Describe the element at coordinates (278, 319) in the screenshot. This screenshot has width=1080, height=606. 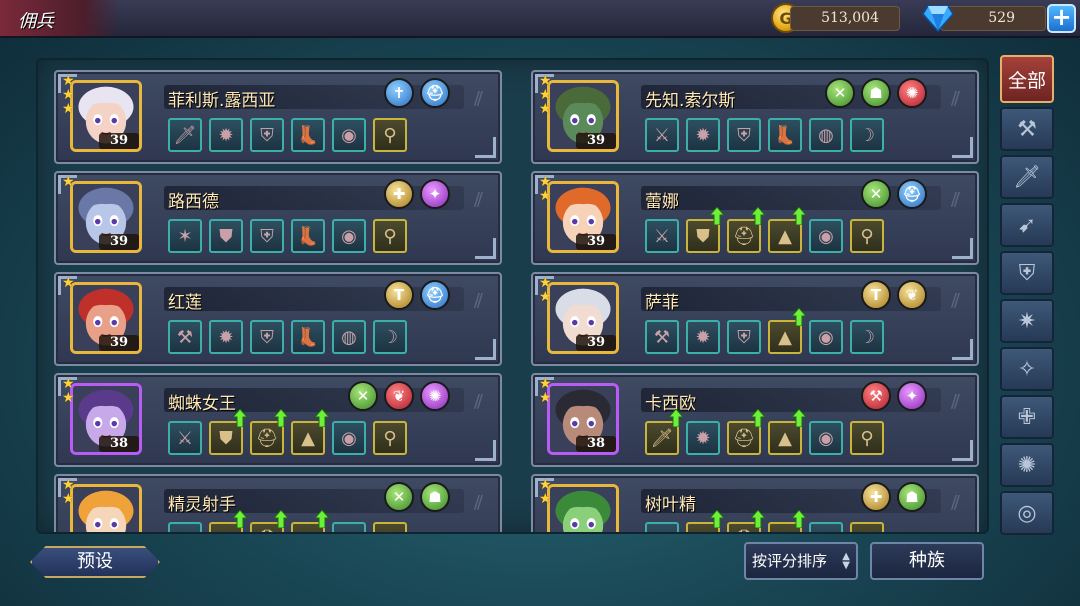
I see `hero-card: 39 ★ 红莲 T ⛑ // ⚒ ✹ ⛨ 👢 ◍ ☽` at that location.